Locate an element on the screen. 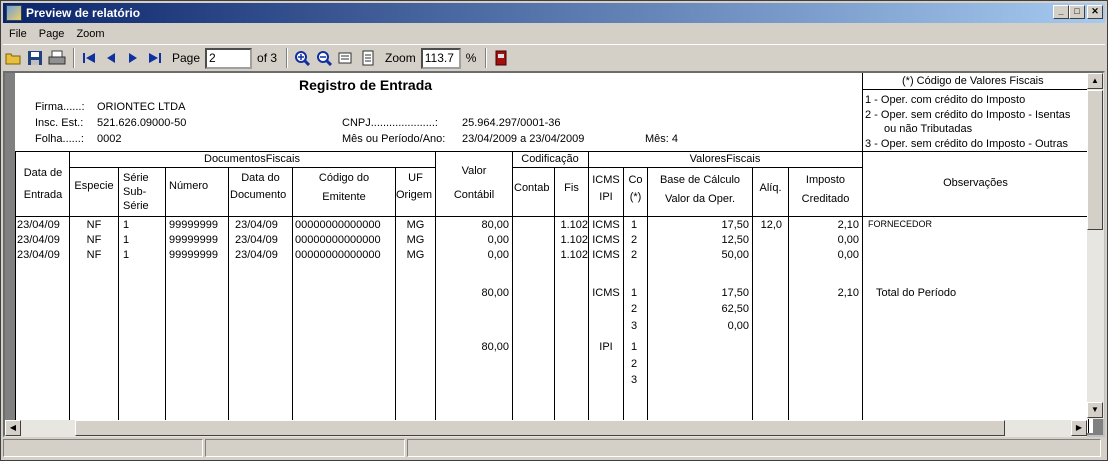 The image size is (1108, 461). zoom-percent: % is located at coordinates (471, 58).